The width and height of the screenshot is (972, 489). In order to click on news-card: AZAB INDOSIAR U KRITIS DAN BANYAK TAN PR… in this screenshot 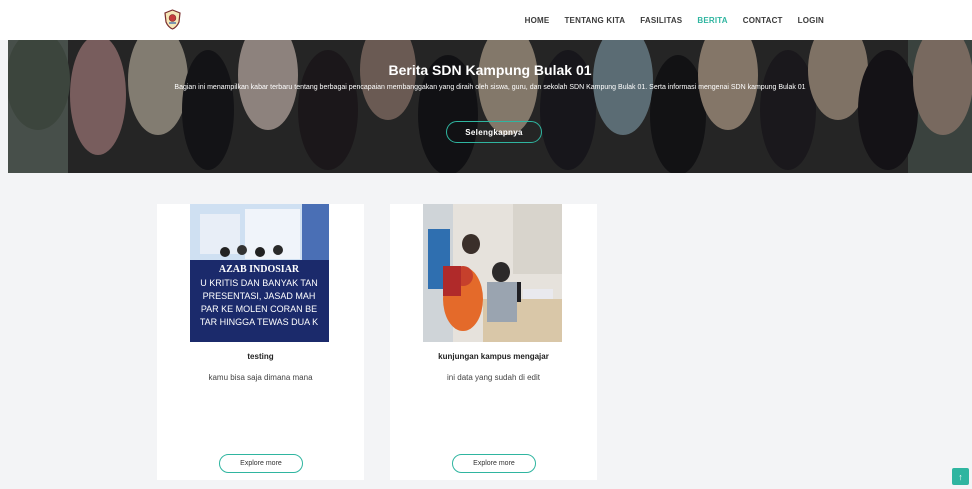, I will do `click(260, 342)`.